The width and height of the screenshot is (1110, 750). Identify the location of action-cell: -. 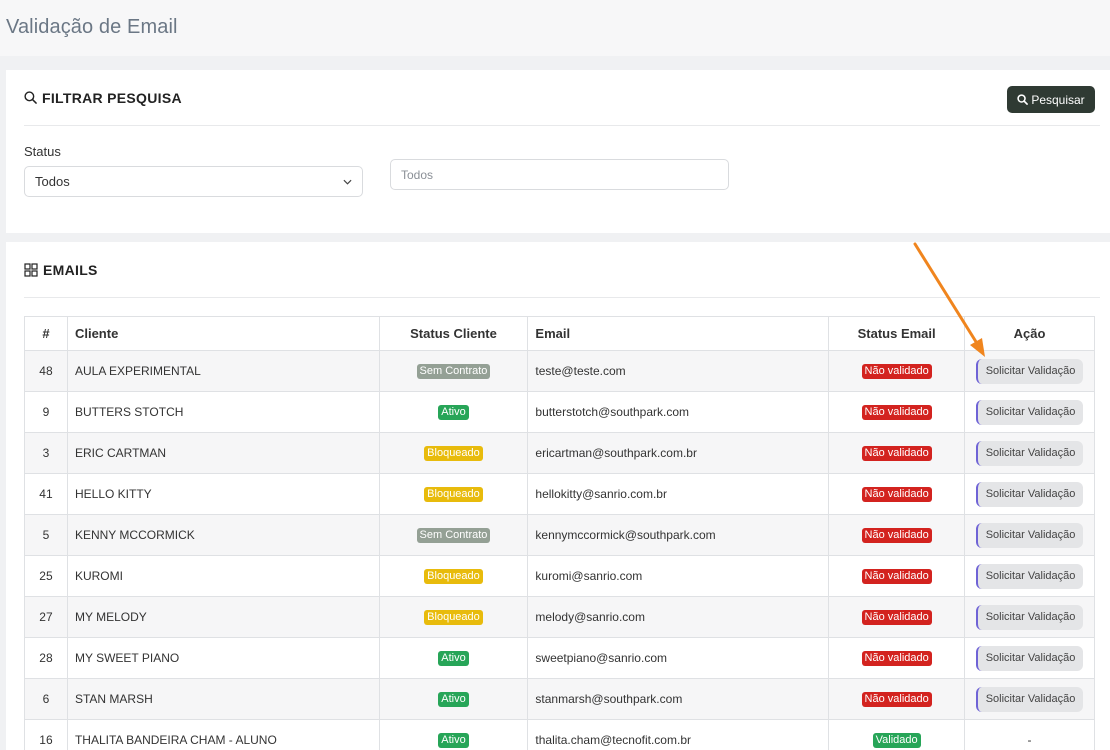
(1029, 734).